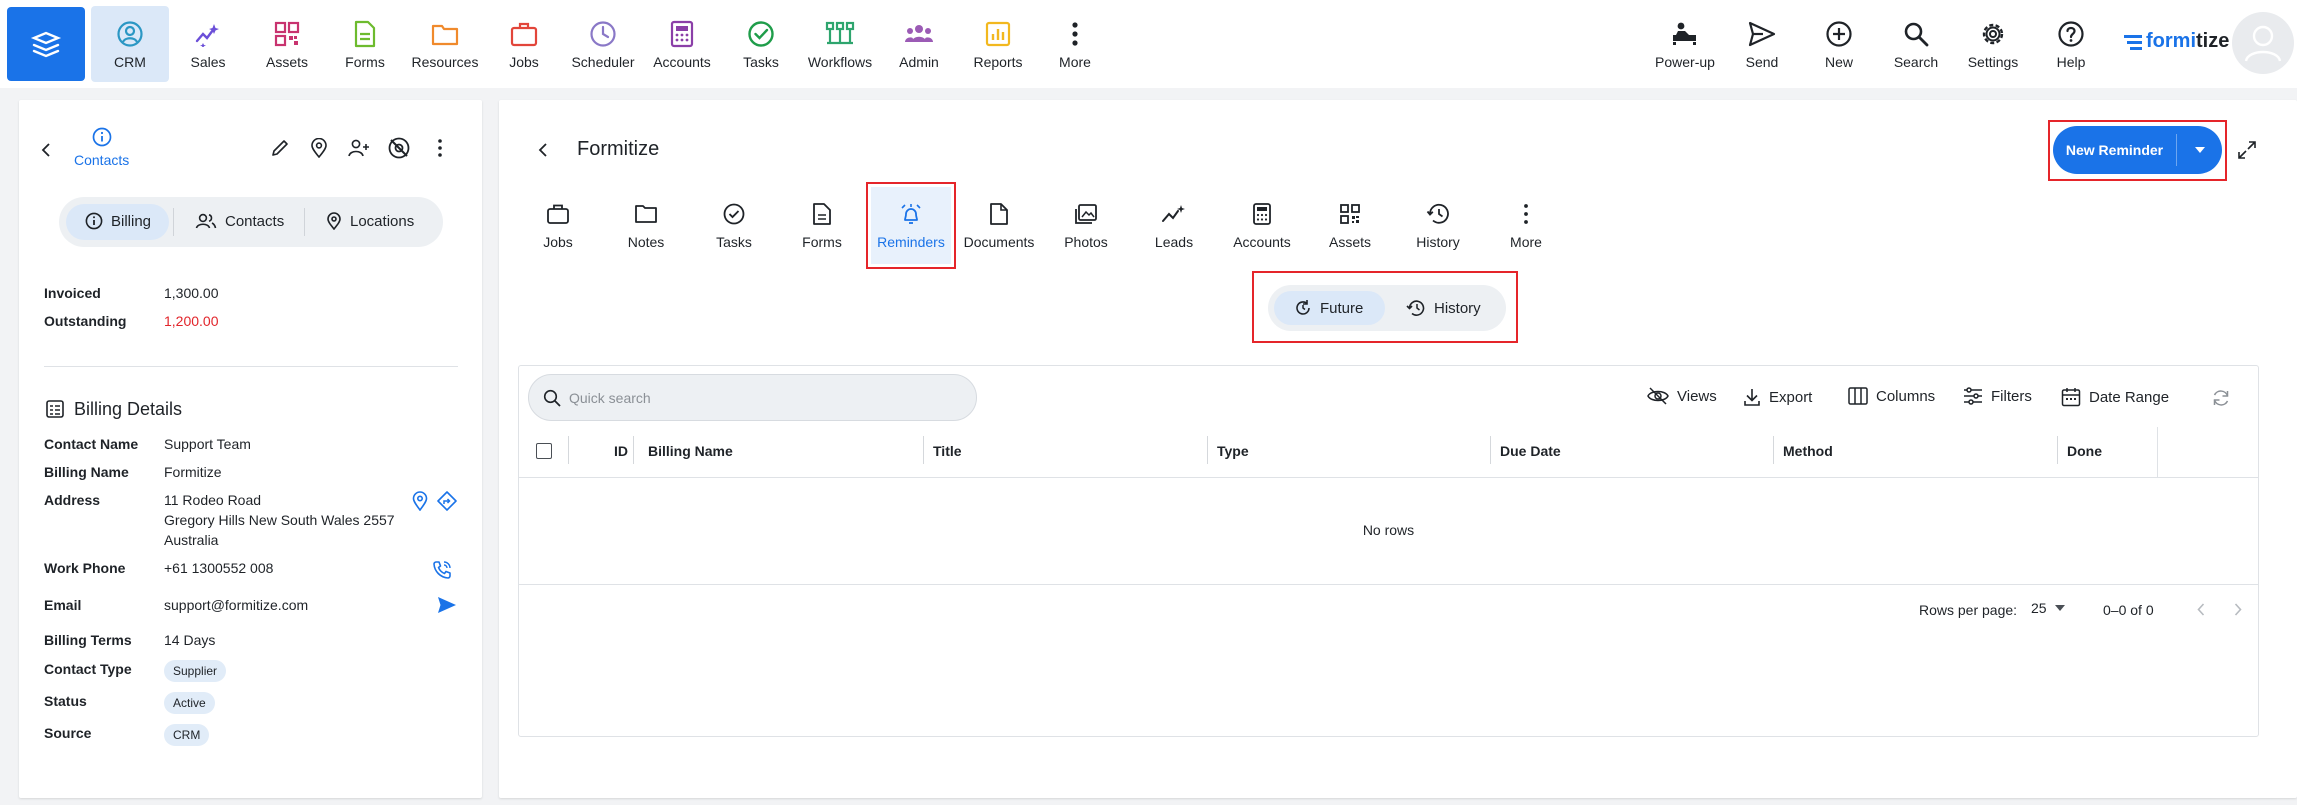 This screenshot has width=2297, height=805. What do you see at coordinates (287, 34) in the screenshot?
I see `assets-icon` at bounding box center [287, 34].